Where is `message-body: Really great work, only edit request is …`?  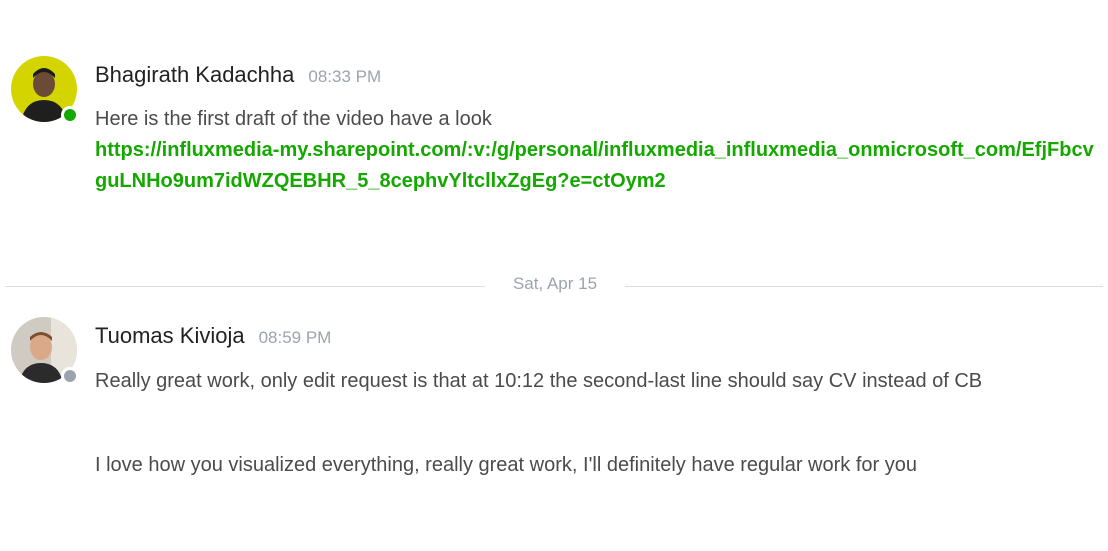 message-body: Really great work, only edit request is … is located at coordinates (597, 381).